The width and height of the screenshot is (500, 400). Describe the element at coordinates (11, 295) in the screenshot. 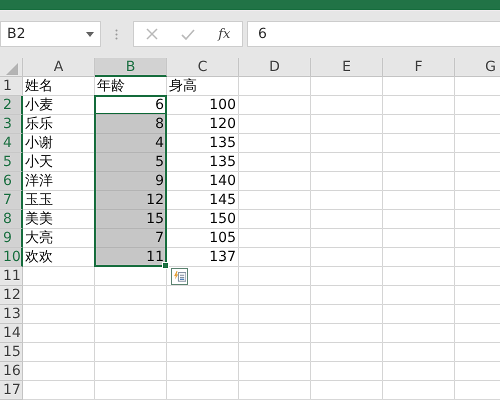

I see `row-header: 12` at that location.